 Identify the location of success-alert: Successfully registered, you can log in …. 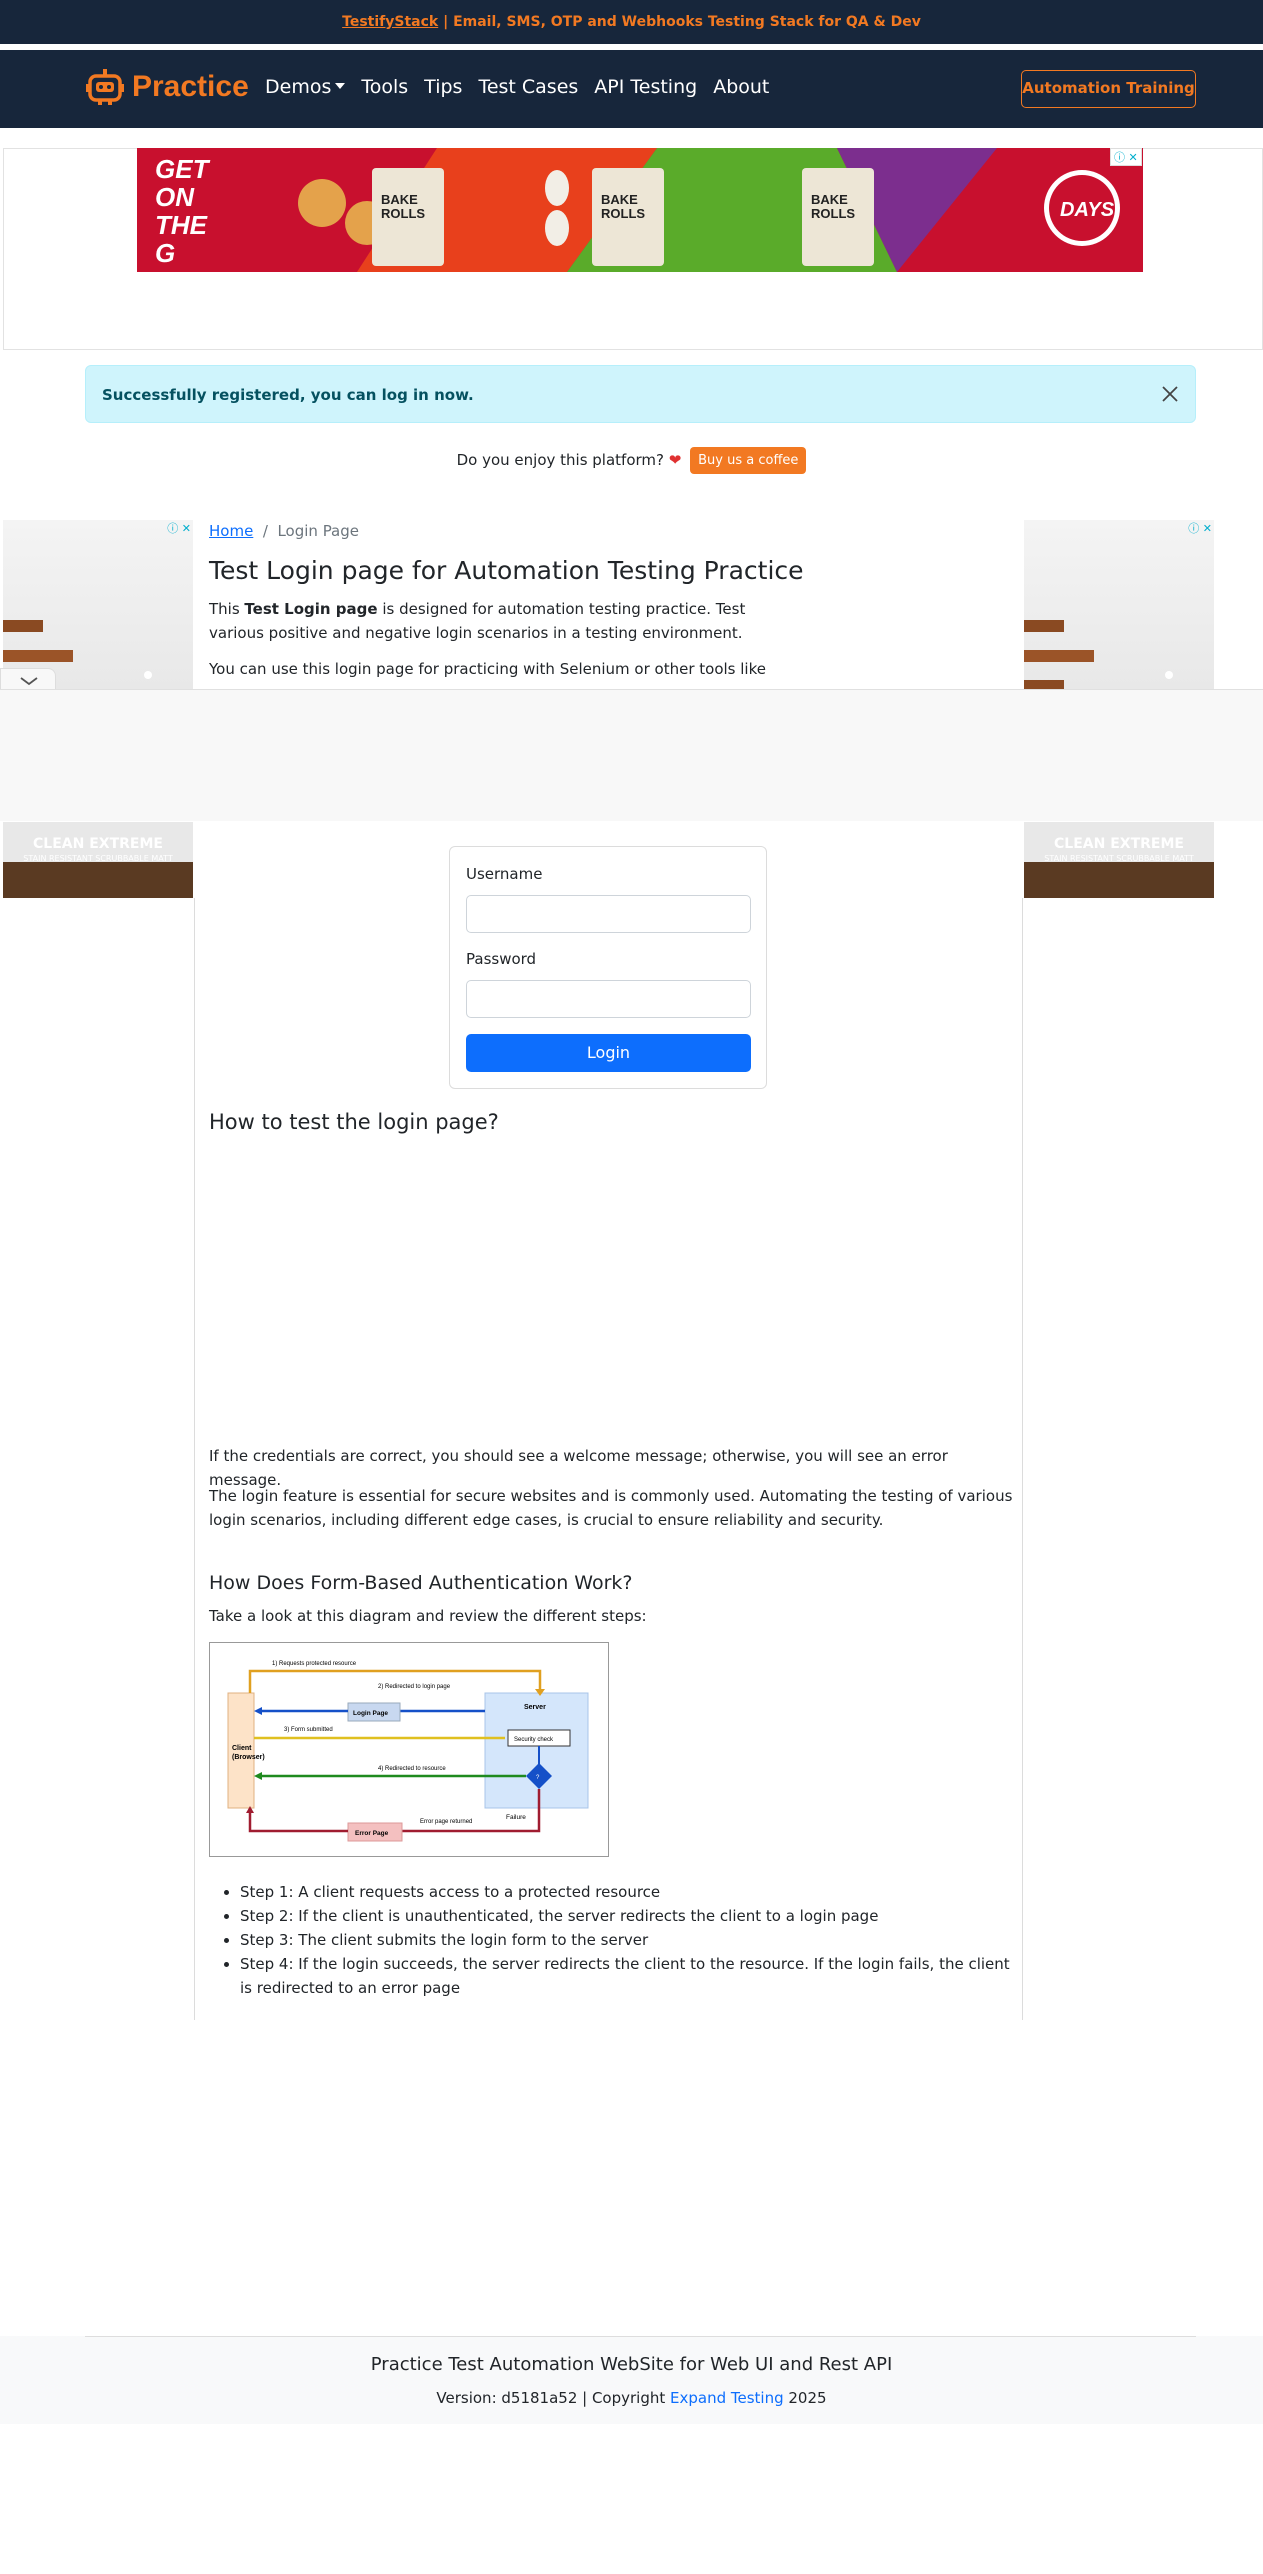
(640, 394).